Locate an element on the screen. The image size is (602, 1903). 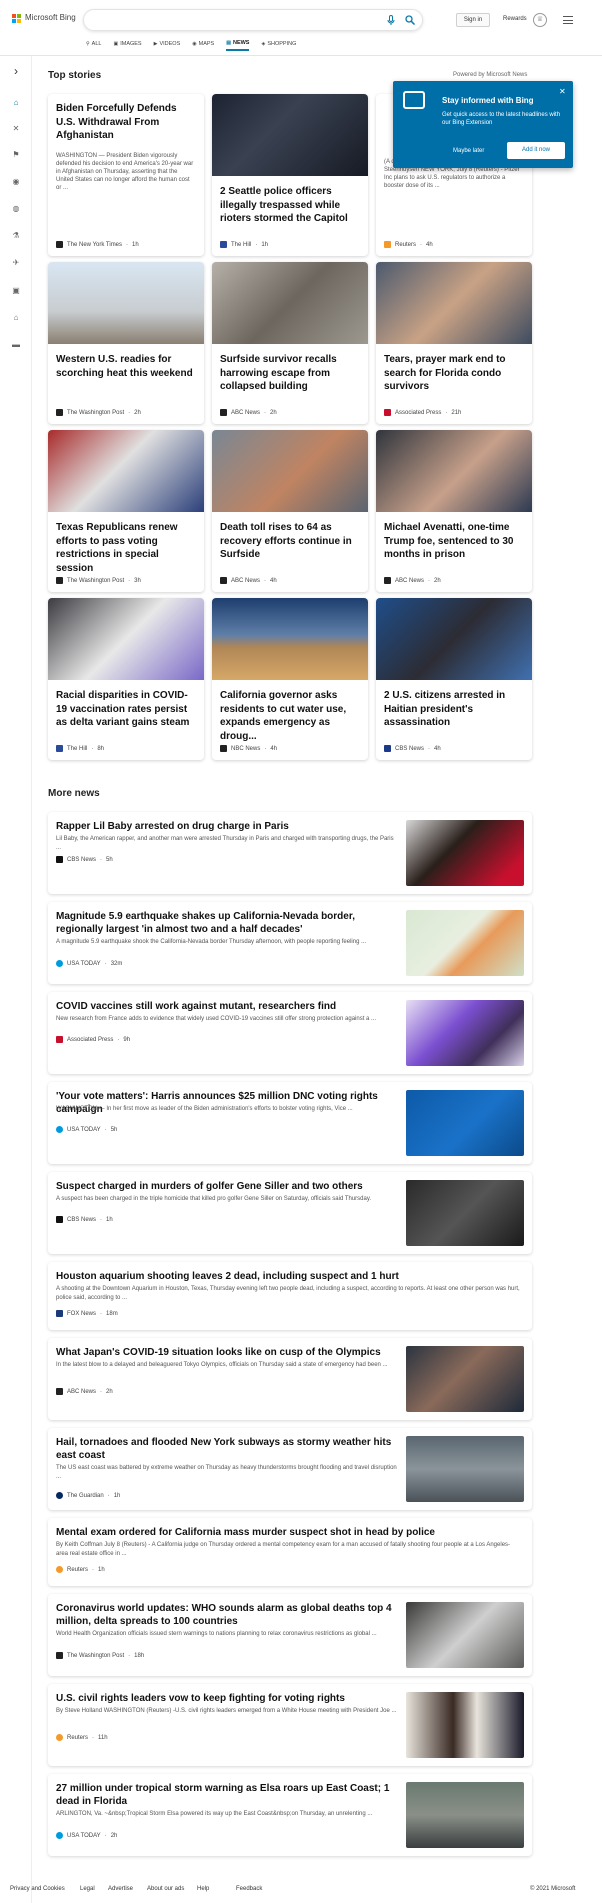
sign-in-button: Sign in is located at coordinates (473, 20).